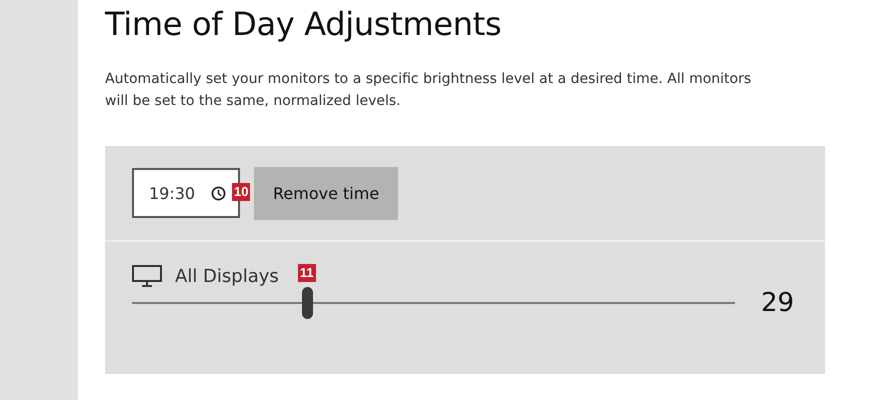 The height and width of the screenshot is (400, 888). What do you see at coordinates (428, 90) in the screenshot?
I see `description: Automatically set your monitors to a specific brightness level at a desired time. All monitors will be set to the same, normalized levels.` at bounding box center [428, 90].